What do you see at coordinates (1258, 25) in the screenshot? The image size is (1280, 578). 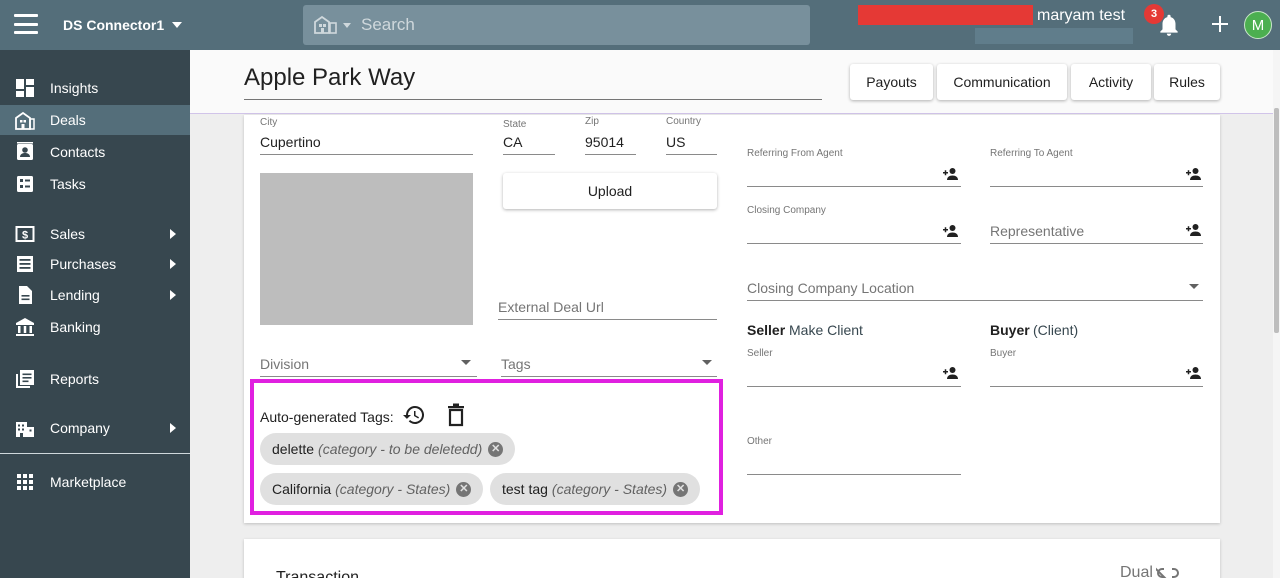 I see `avatar: M` at bounding box center [1258, 25].